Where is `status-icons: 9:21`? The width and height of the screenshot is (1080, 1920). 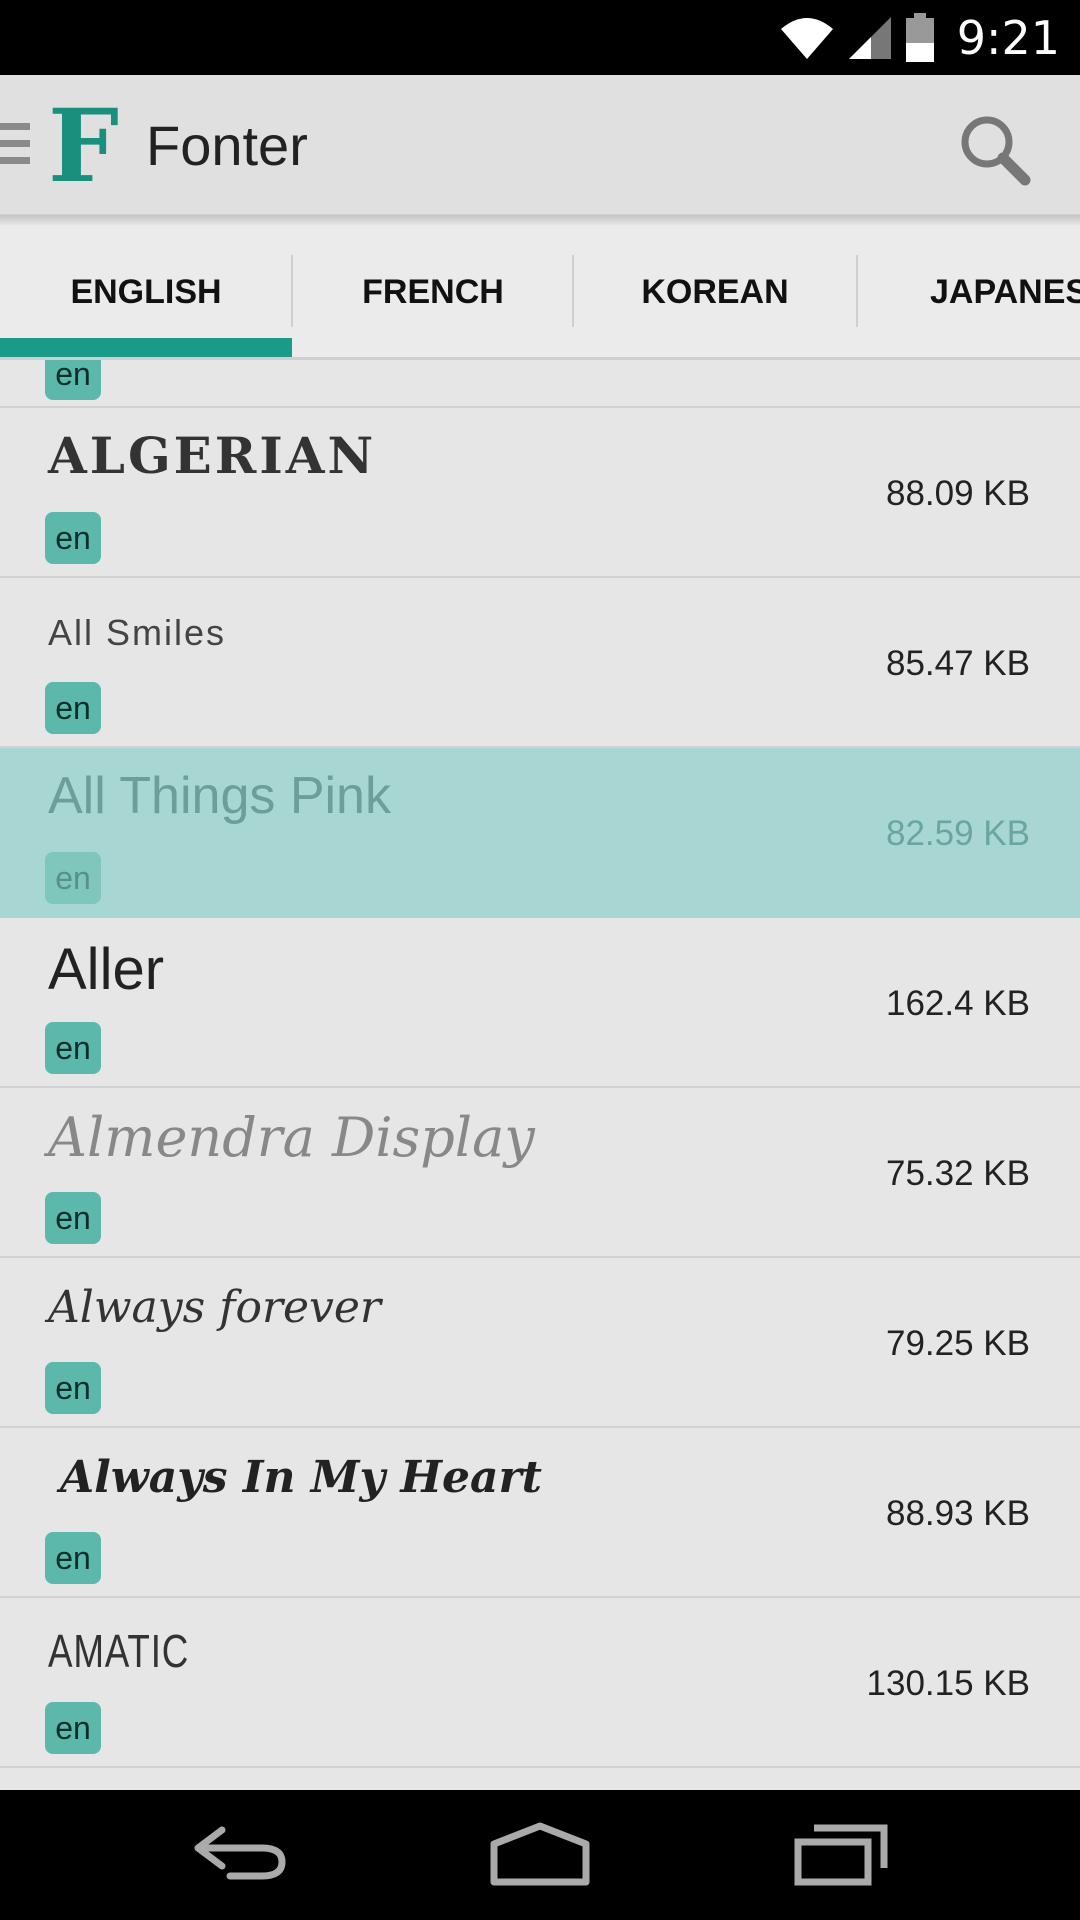 status-icons: 9:21 is located at coordinates (919, 37).